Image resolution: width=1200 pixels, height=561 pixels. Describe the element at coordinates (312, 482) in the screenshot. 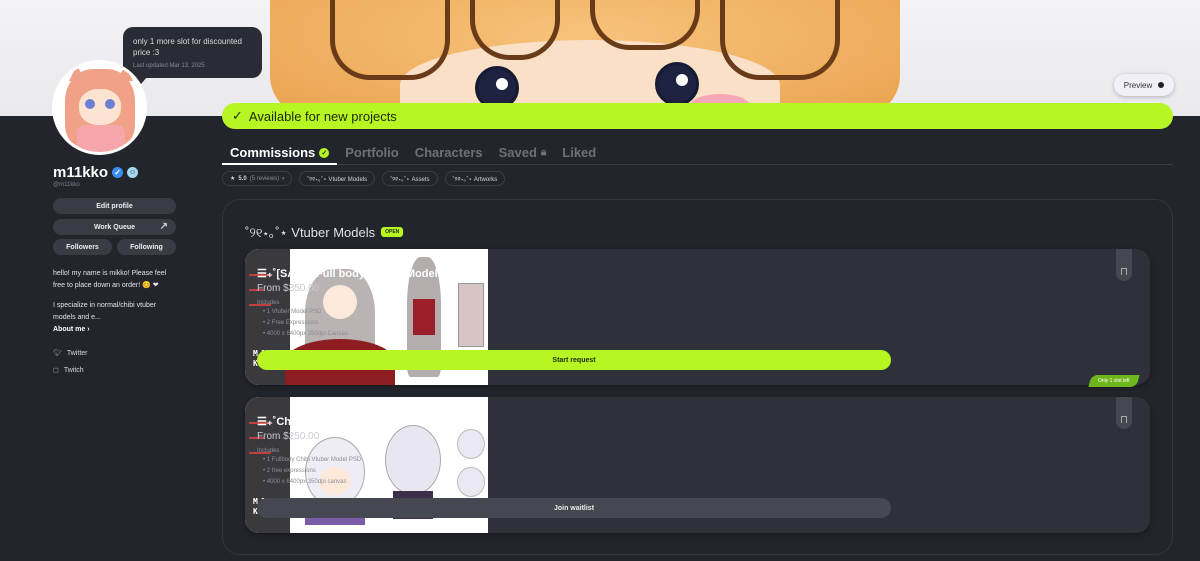

I see `list-item: 4000 x 6400px 350dpi canvas` at that location.